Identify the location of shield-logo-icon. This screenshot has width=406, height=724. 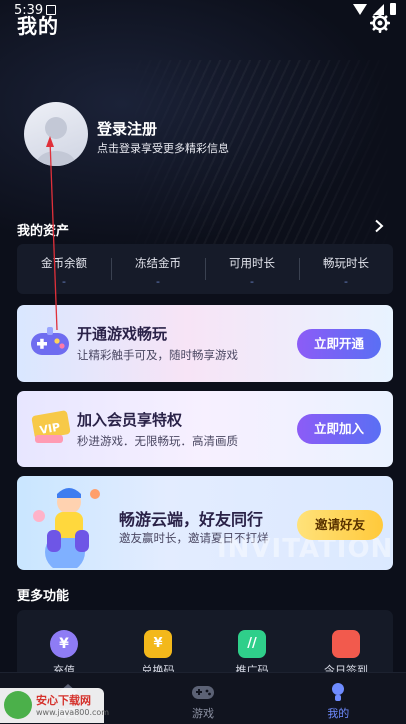
(18, 705).